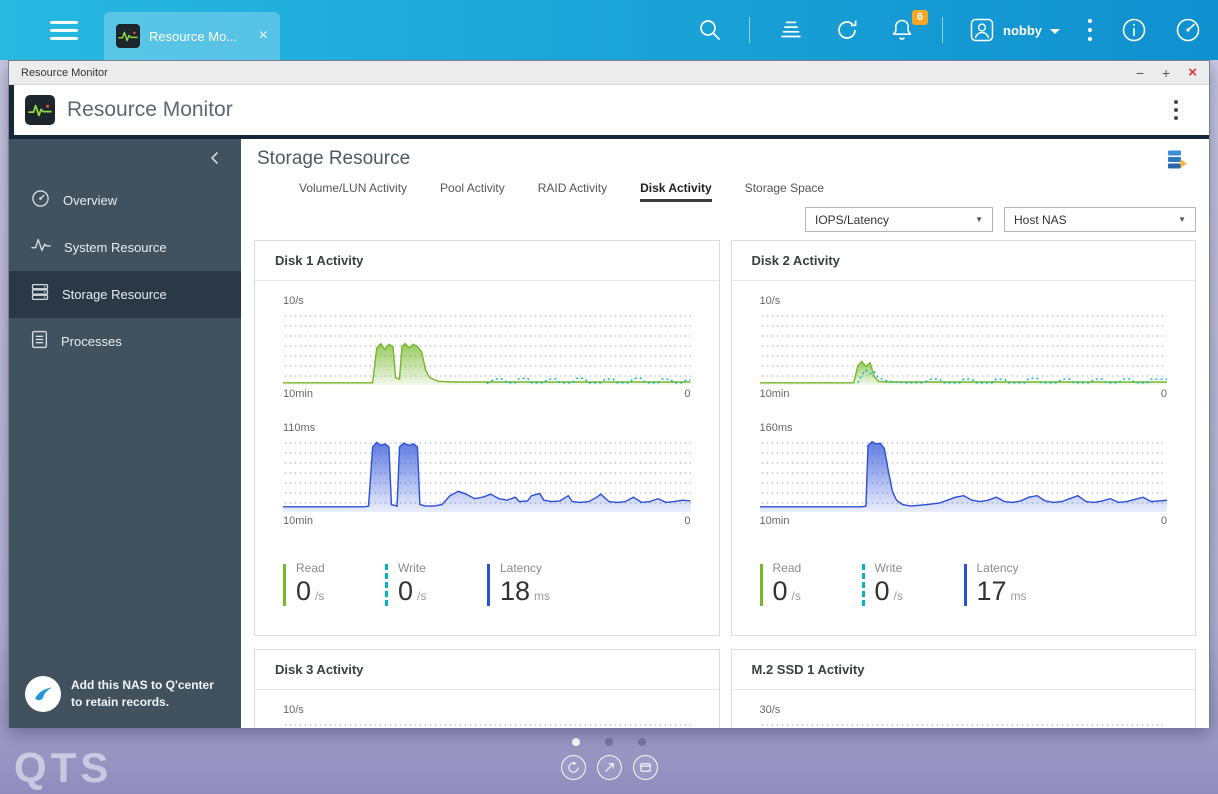  What do you see at coordinates (11, 110) in the screenshot?
I see `header-accent-bar` at bounding box center [11, 110].